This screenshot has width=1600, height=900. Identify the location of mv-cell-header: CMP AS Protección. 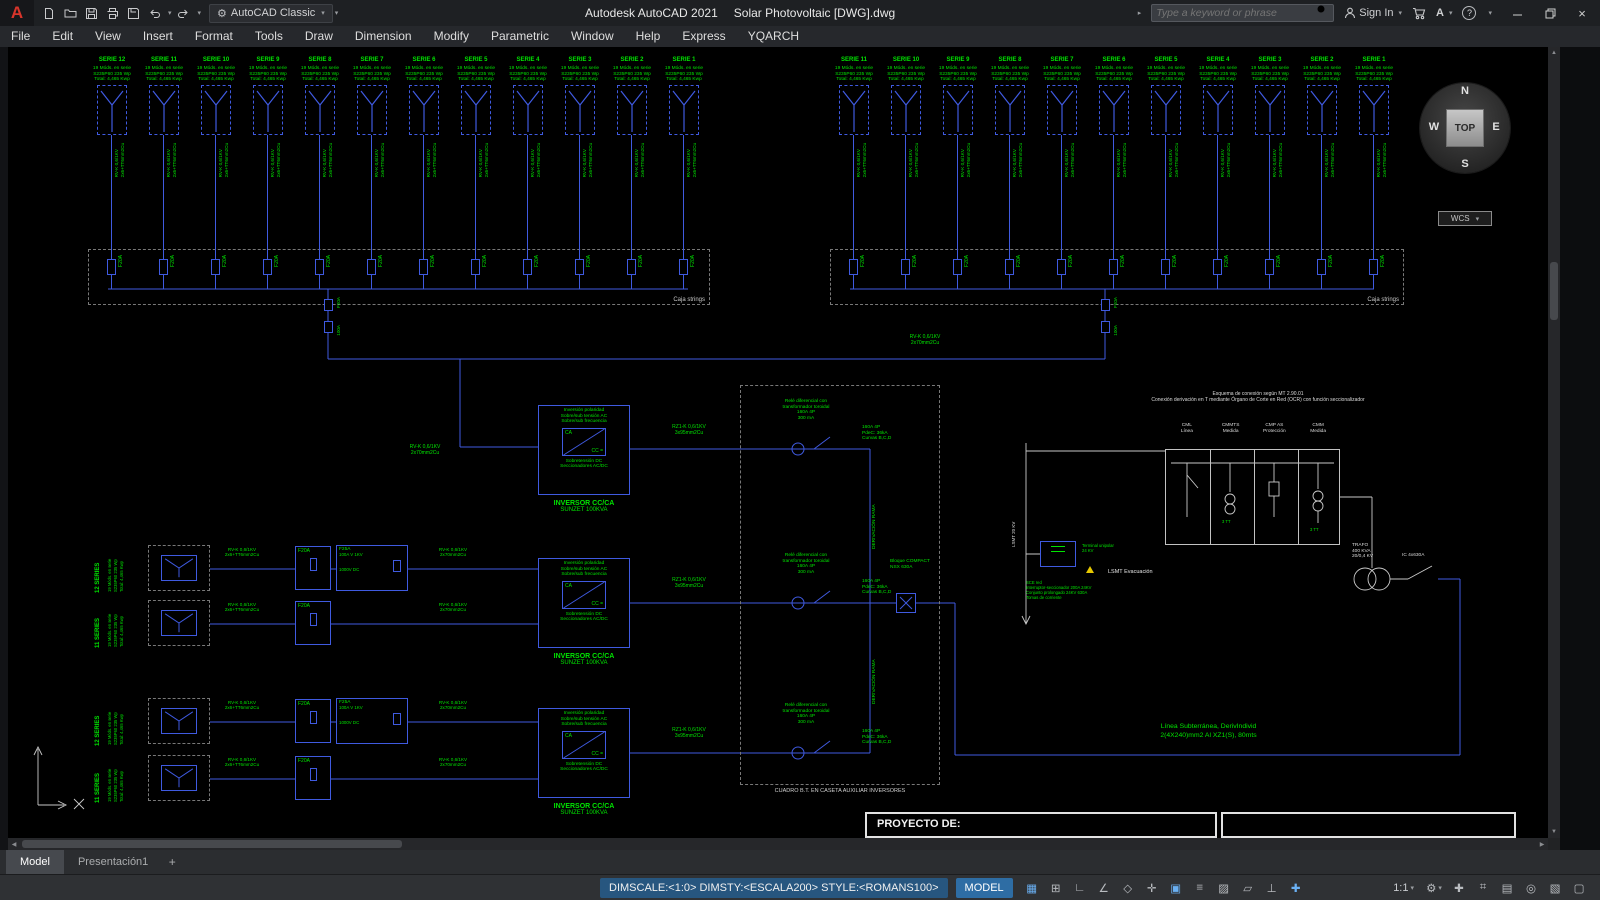
(1274, 428).